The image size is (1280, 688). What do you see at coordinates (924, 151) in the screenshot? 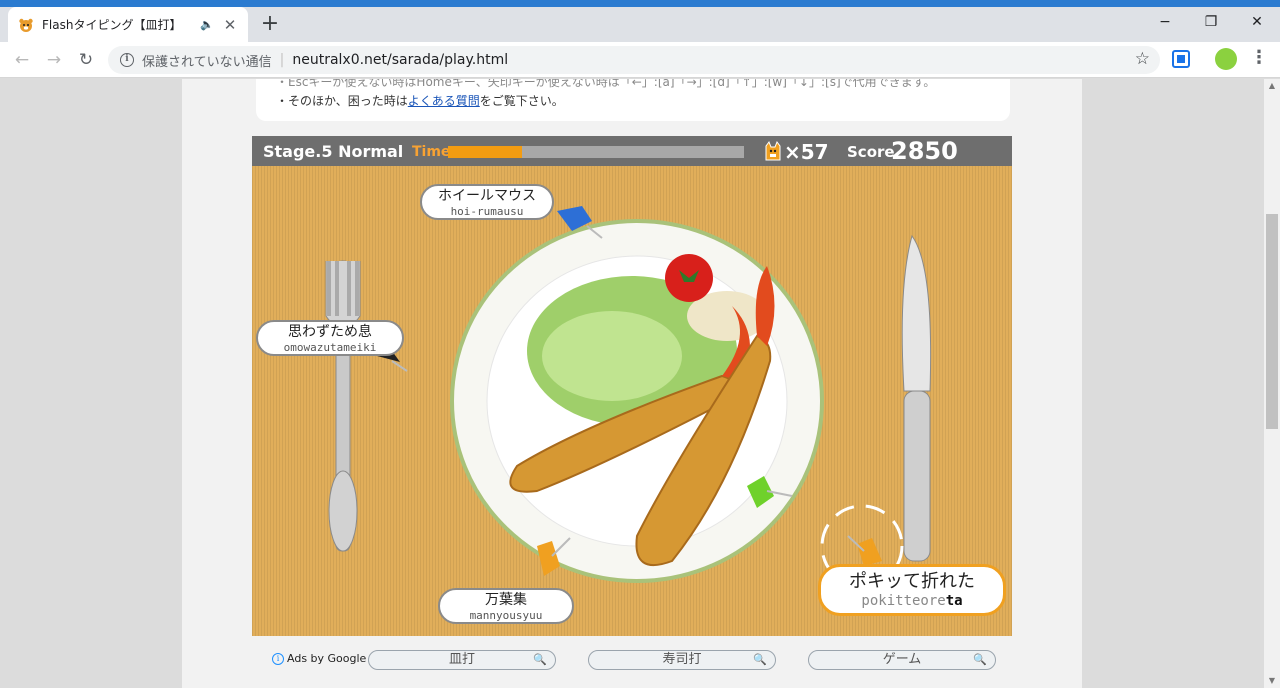
I see `score-value: 2850` at bounding box center [924, 151].